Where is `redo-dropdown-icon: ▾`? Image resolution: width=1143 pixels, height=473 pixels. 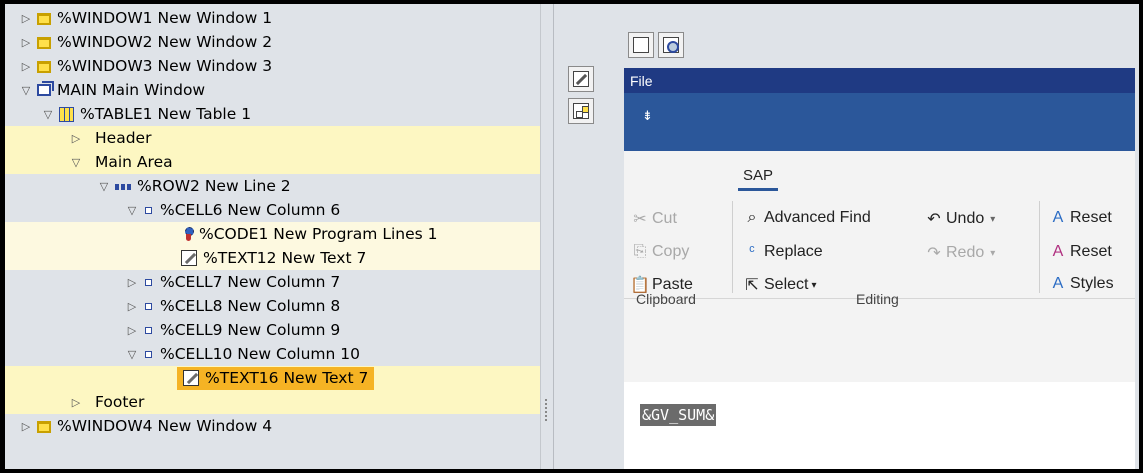
redo-dropdown-icon: ▾ is located at coordinates (992, 253).